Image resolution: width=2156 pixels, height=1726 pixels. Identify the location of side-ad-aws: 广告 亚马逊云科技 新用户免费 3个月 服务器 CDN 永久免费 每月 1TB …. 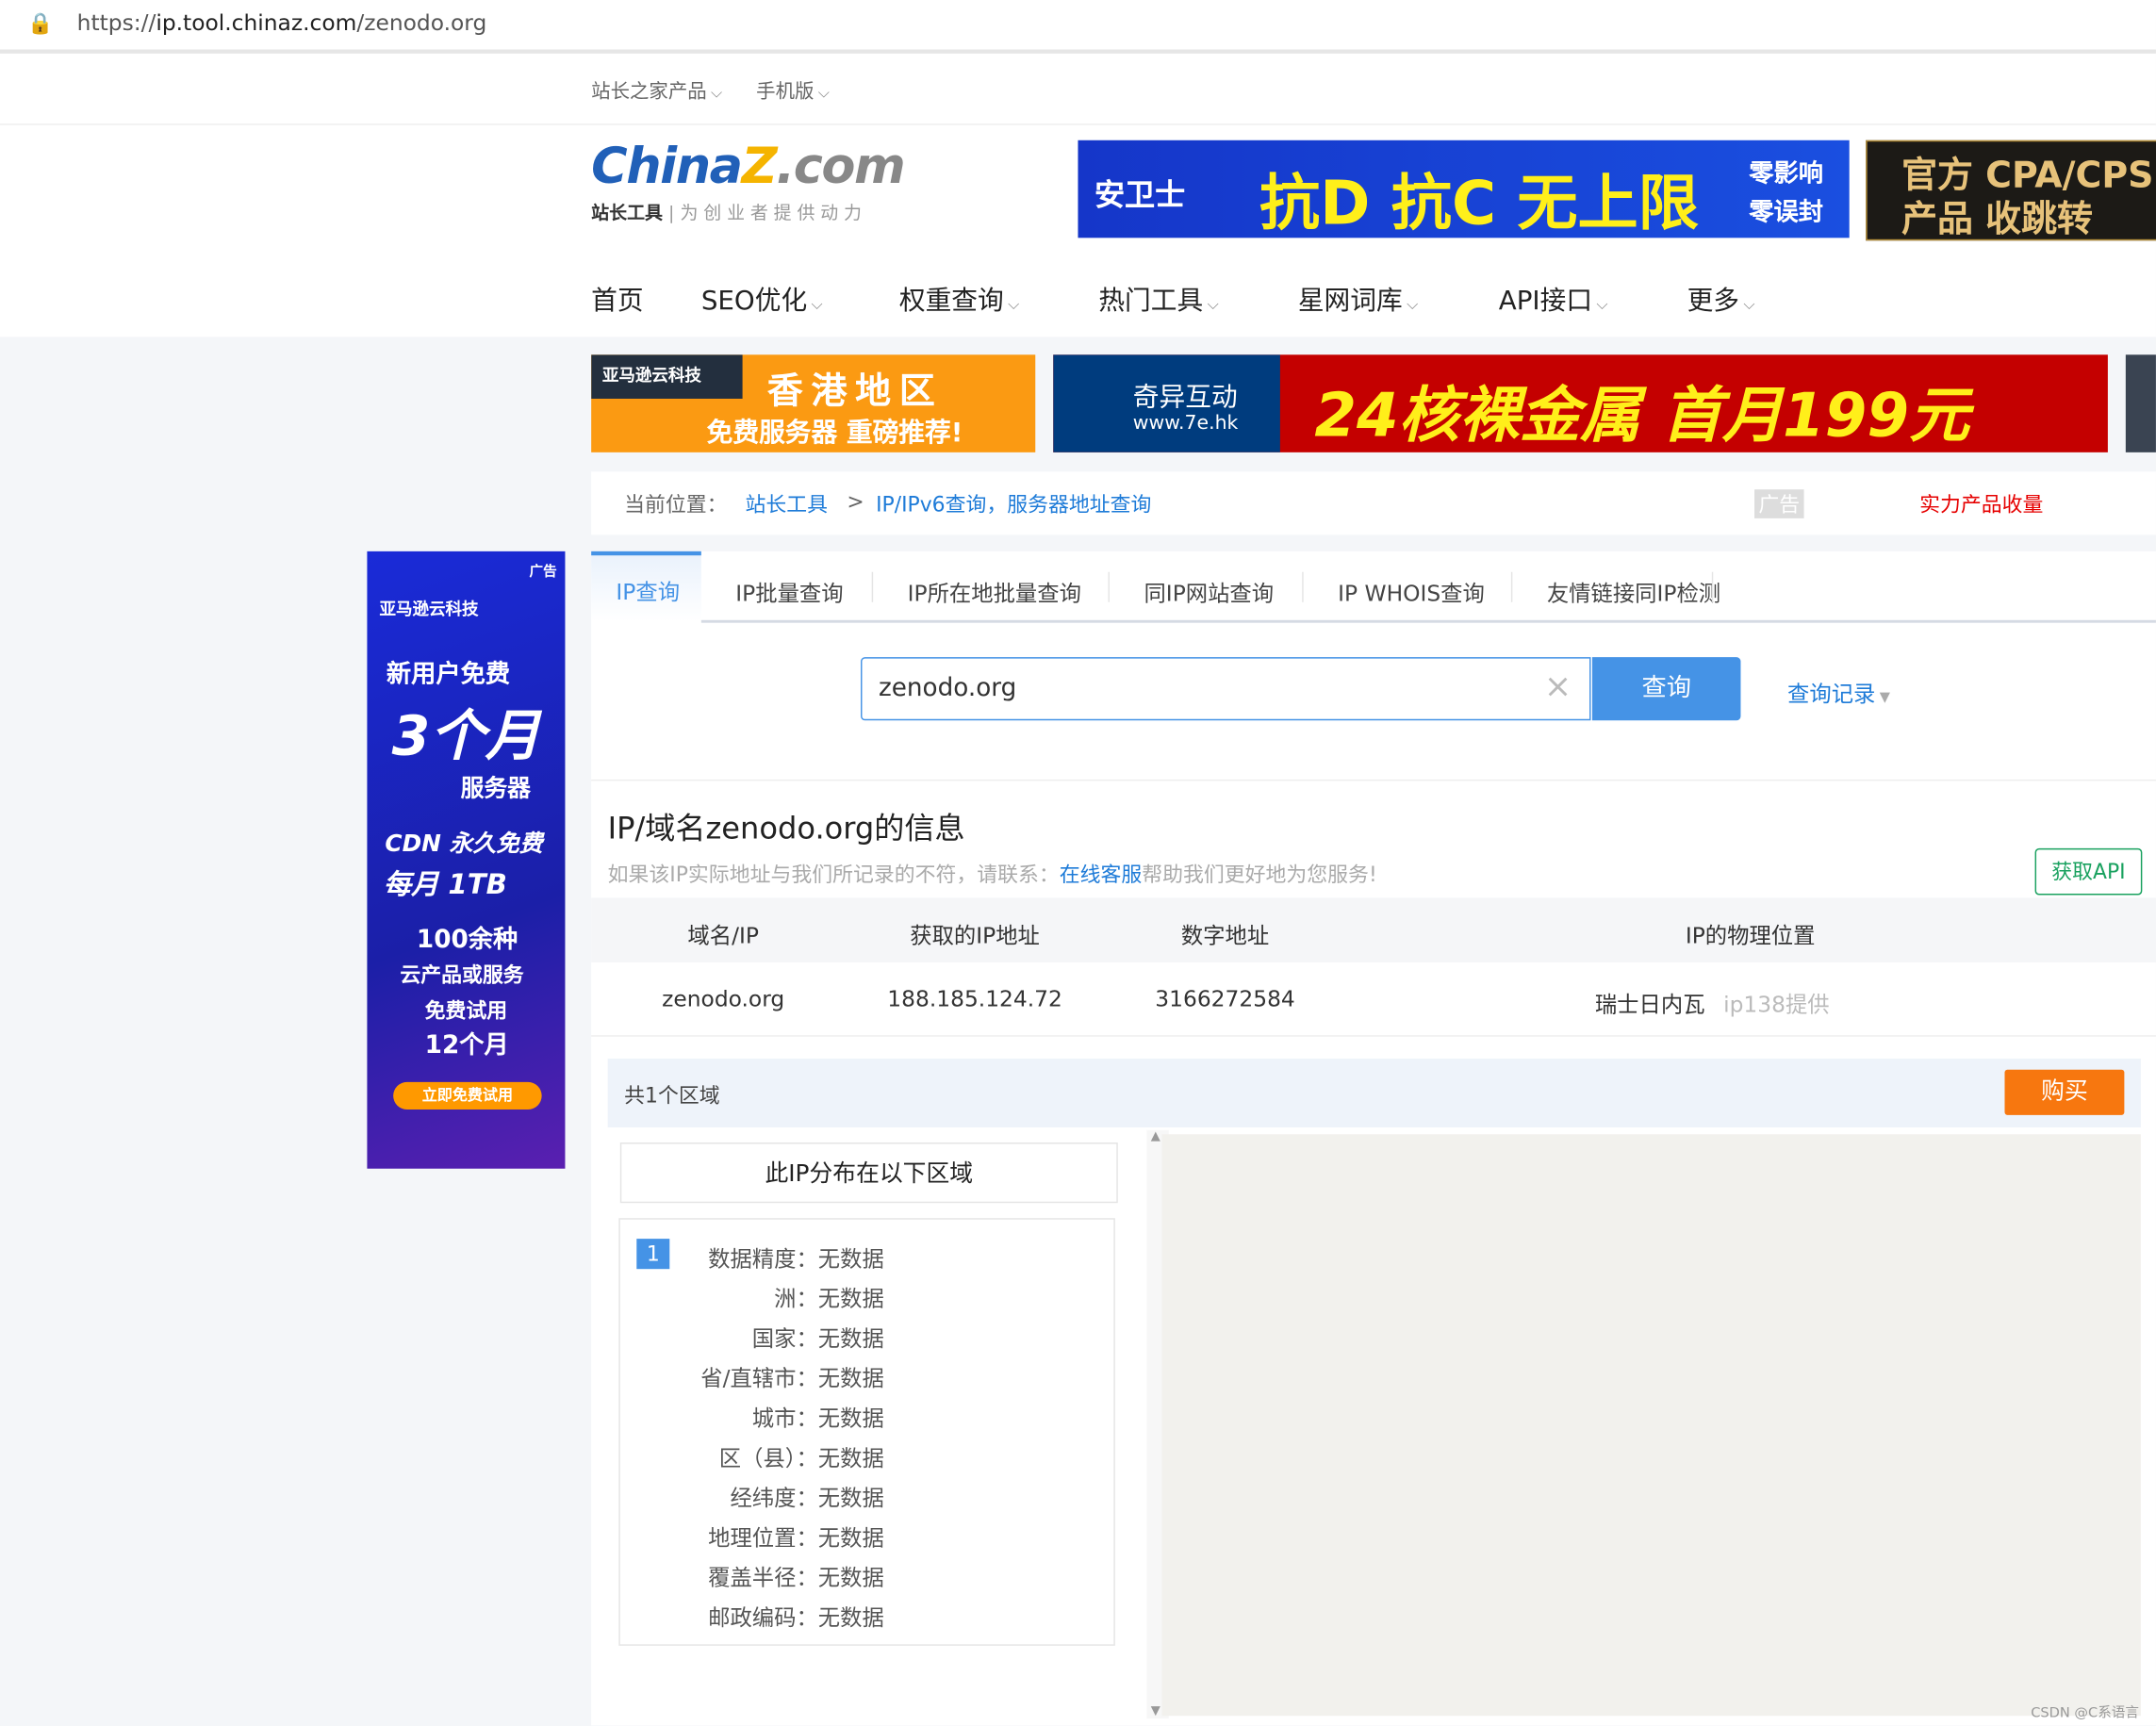
(467, 860).